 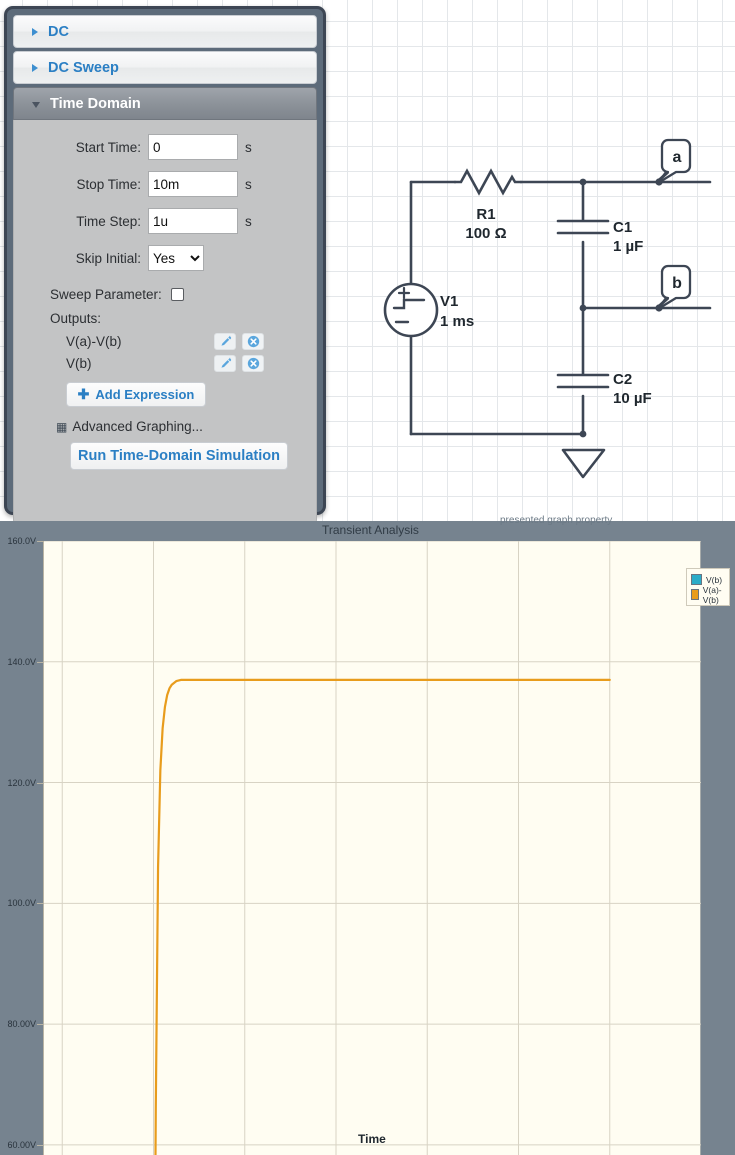 I want to click on stop-time-label: Stop Time:, so click(x=108, y=184).